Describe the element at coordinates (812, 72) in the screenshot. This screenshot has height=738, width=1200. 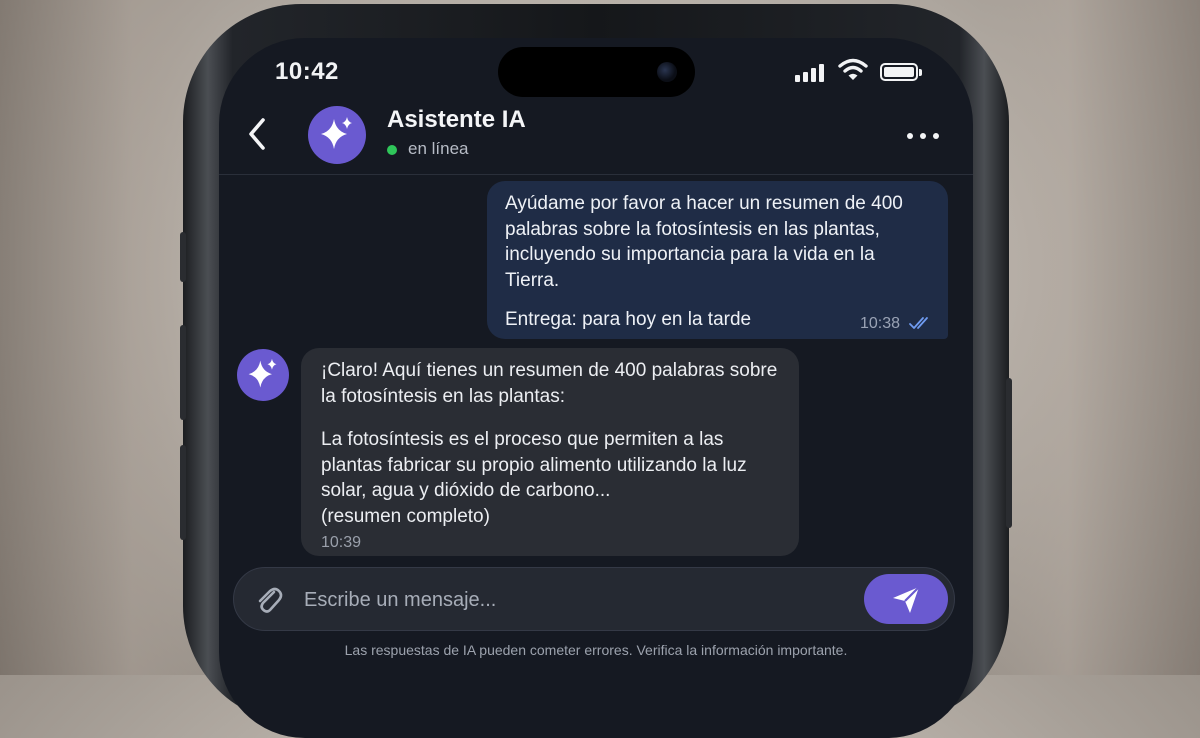
I see `cellular-signal-icon` at that location.